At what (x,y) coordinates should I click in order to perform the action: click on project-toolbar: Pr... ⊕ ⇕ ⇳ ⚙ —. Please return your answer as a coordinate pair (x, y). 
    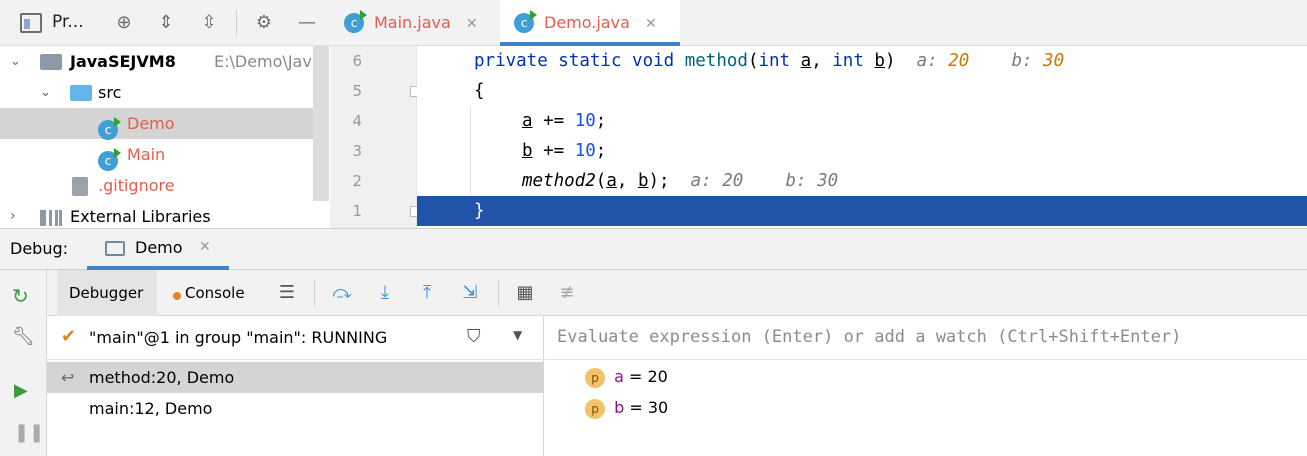
    Looking at the image, I should click on (165, 23).